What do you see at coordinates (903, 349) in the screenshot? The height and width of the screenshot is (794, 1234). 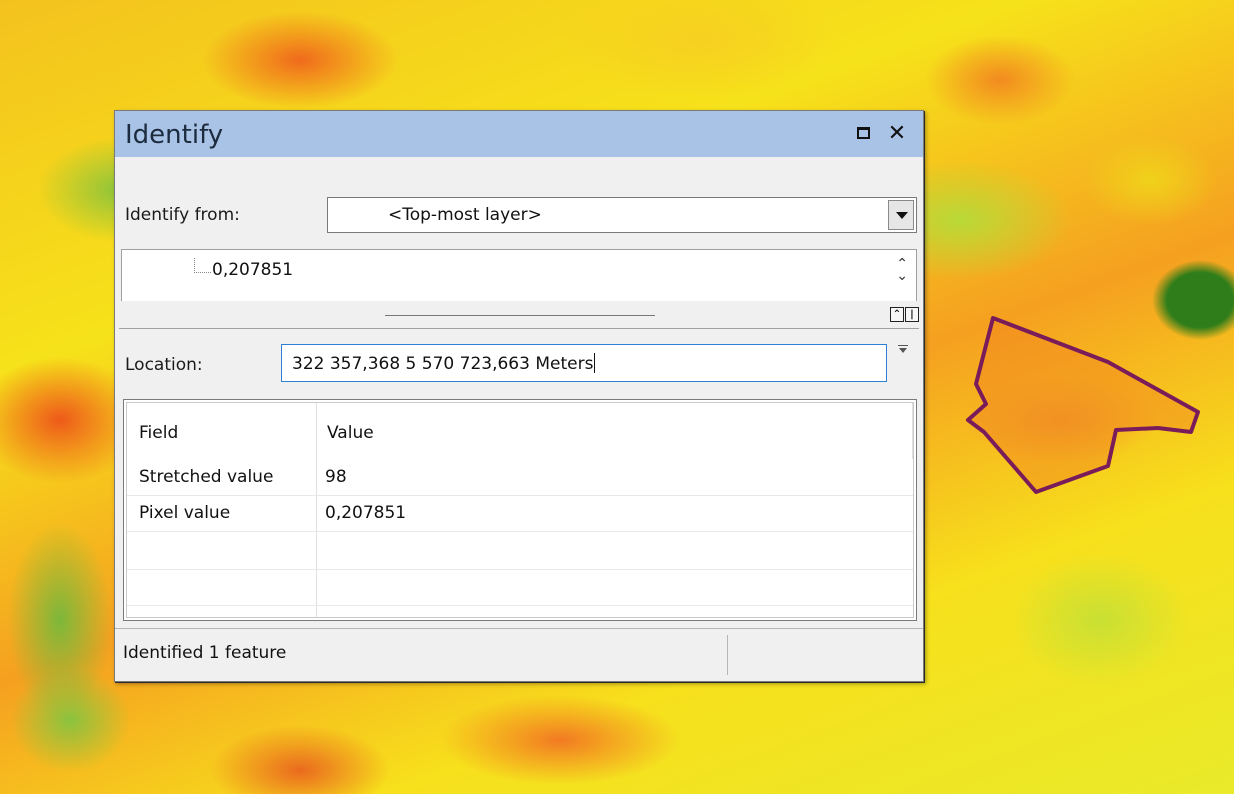 I see `location-menu-icon` at bounding box center [903, 349].